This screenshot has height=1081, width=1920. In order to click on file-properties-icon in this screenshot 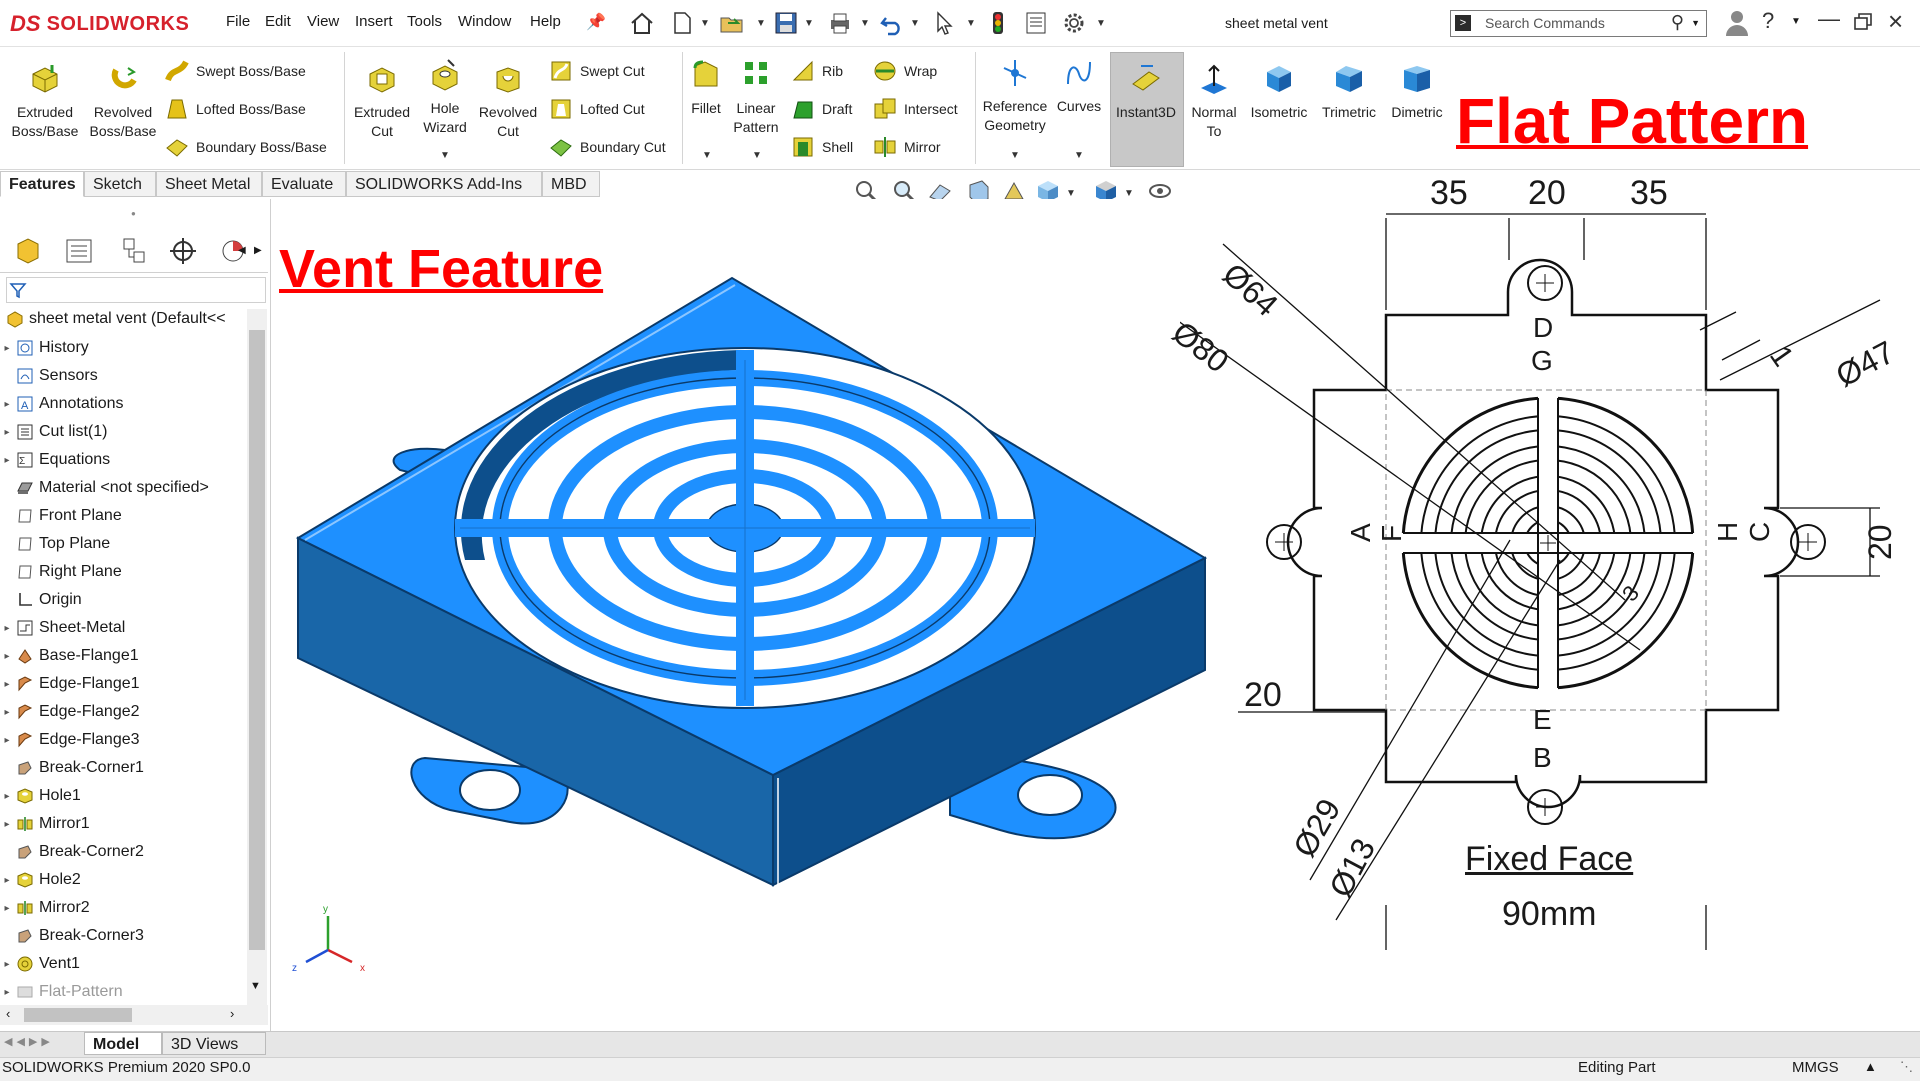, I will do `click(1036, 23)`.